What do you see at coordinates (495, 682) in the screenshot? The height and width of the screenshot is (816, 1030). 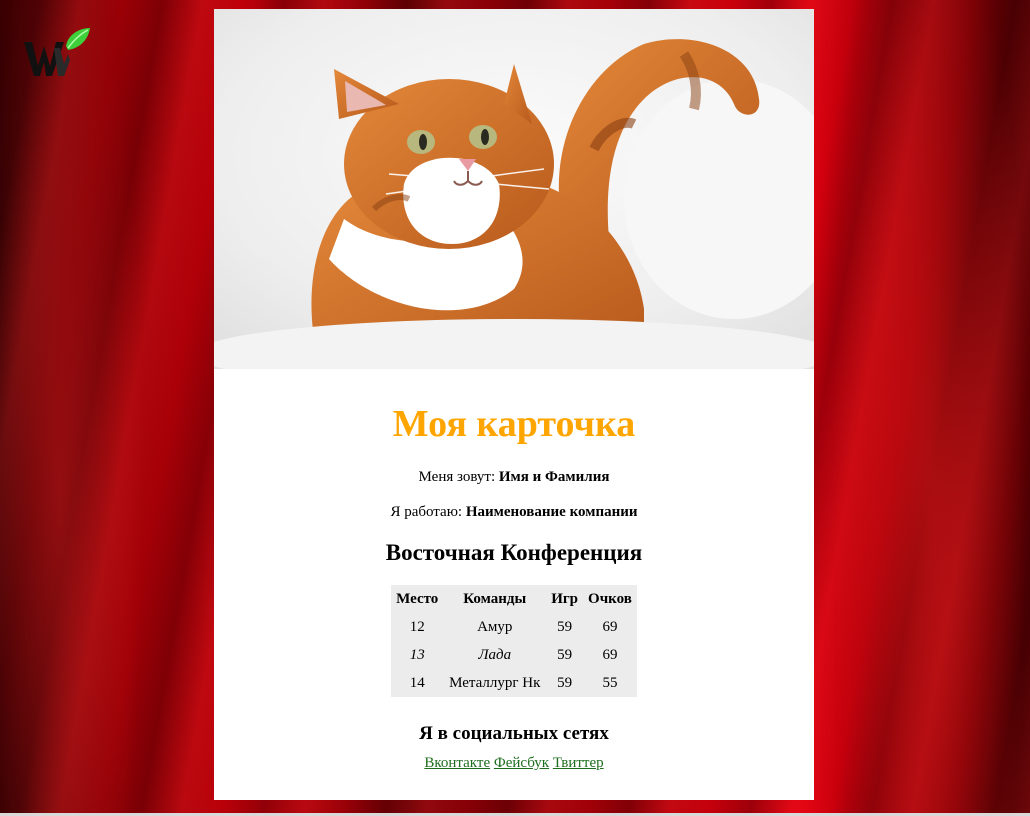 I see `cell-team: Металлург Нк` at bounding box center [495, 682].